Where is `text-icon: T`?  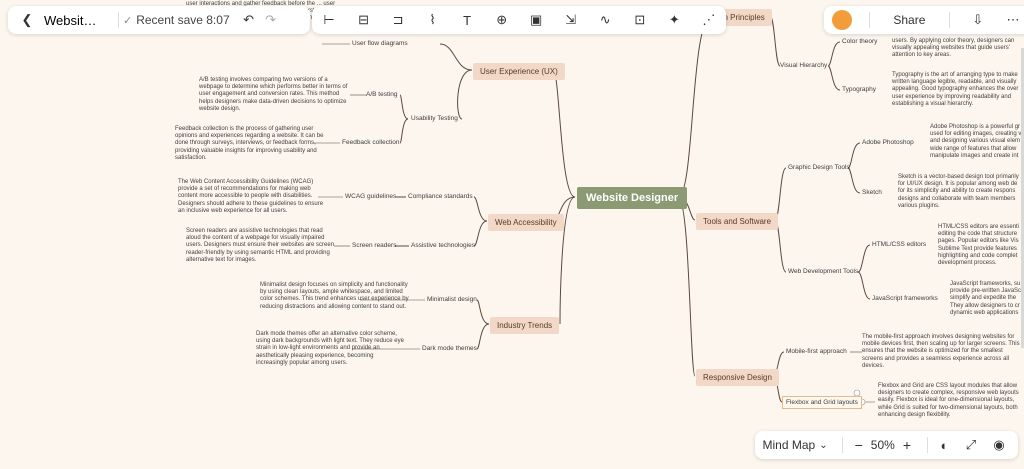 text-icon: T is located at coordinates (467, 20).